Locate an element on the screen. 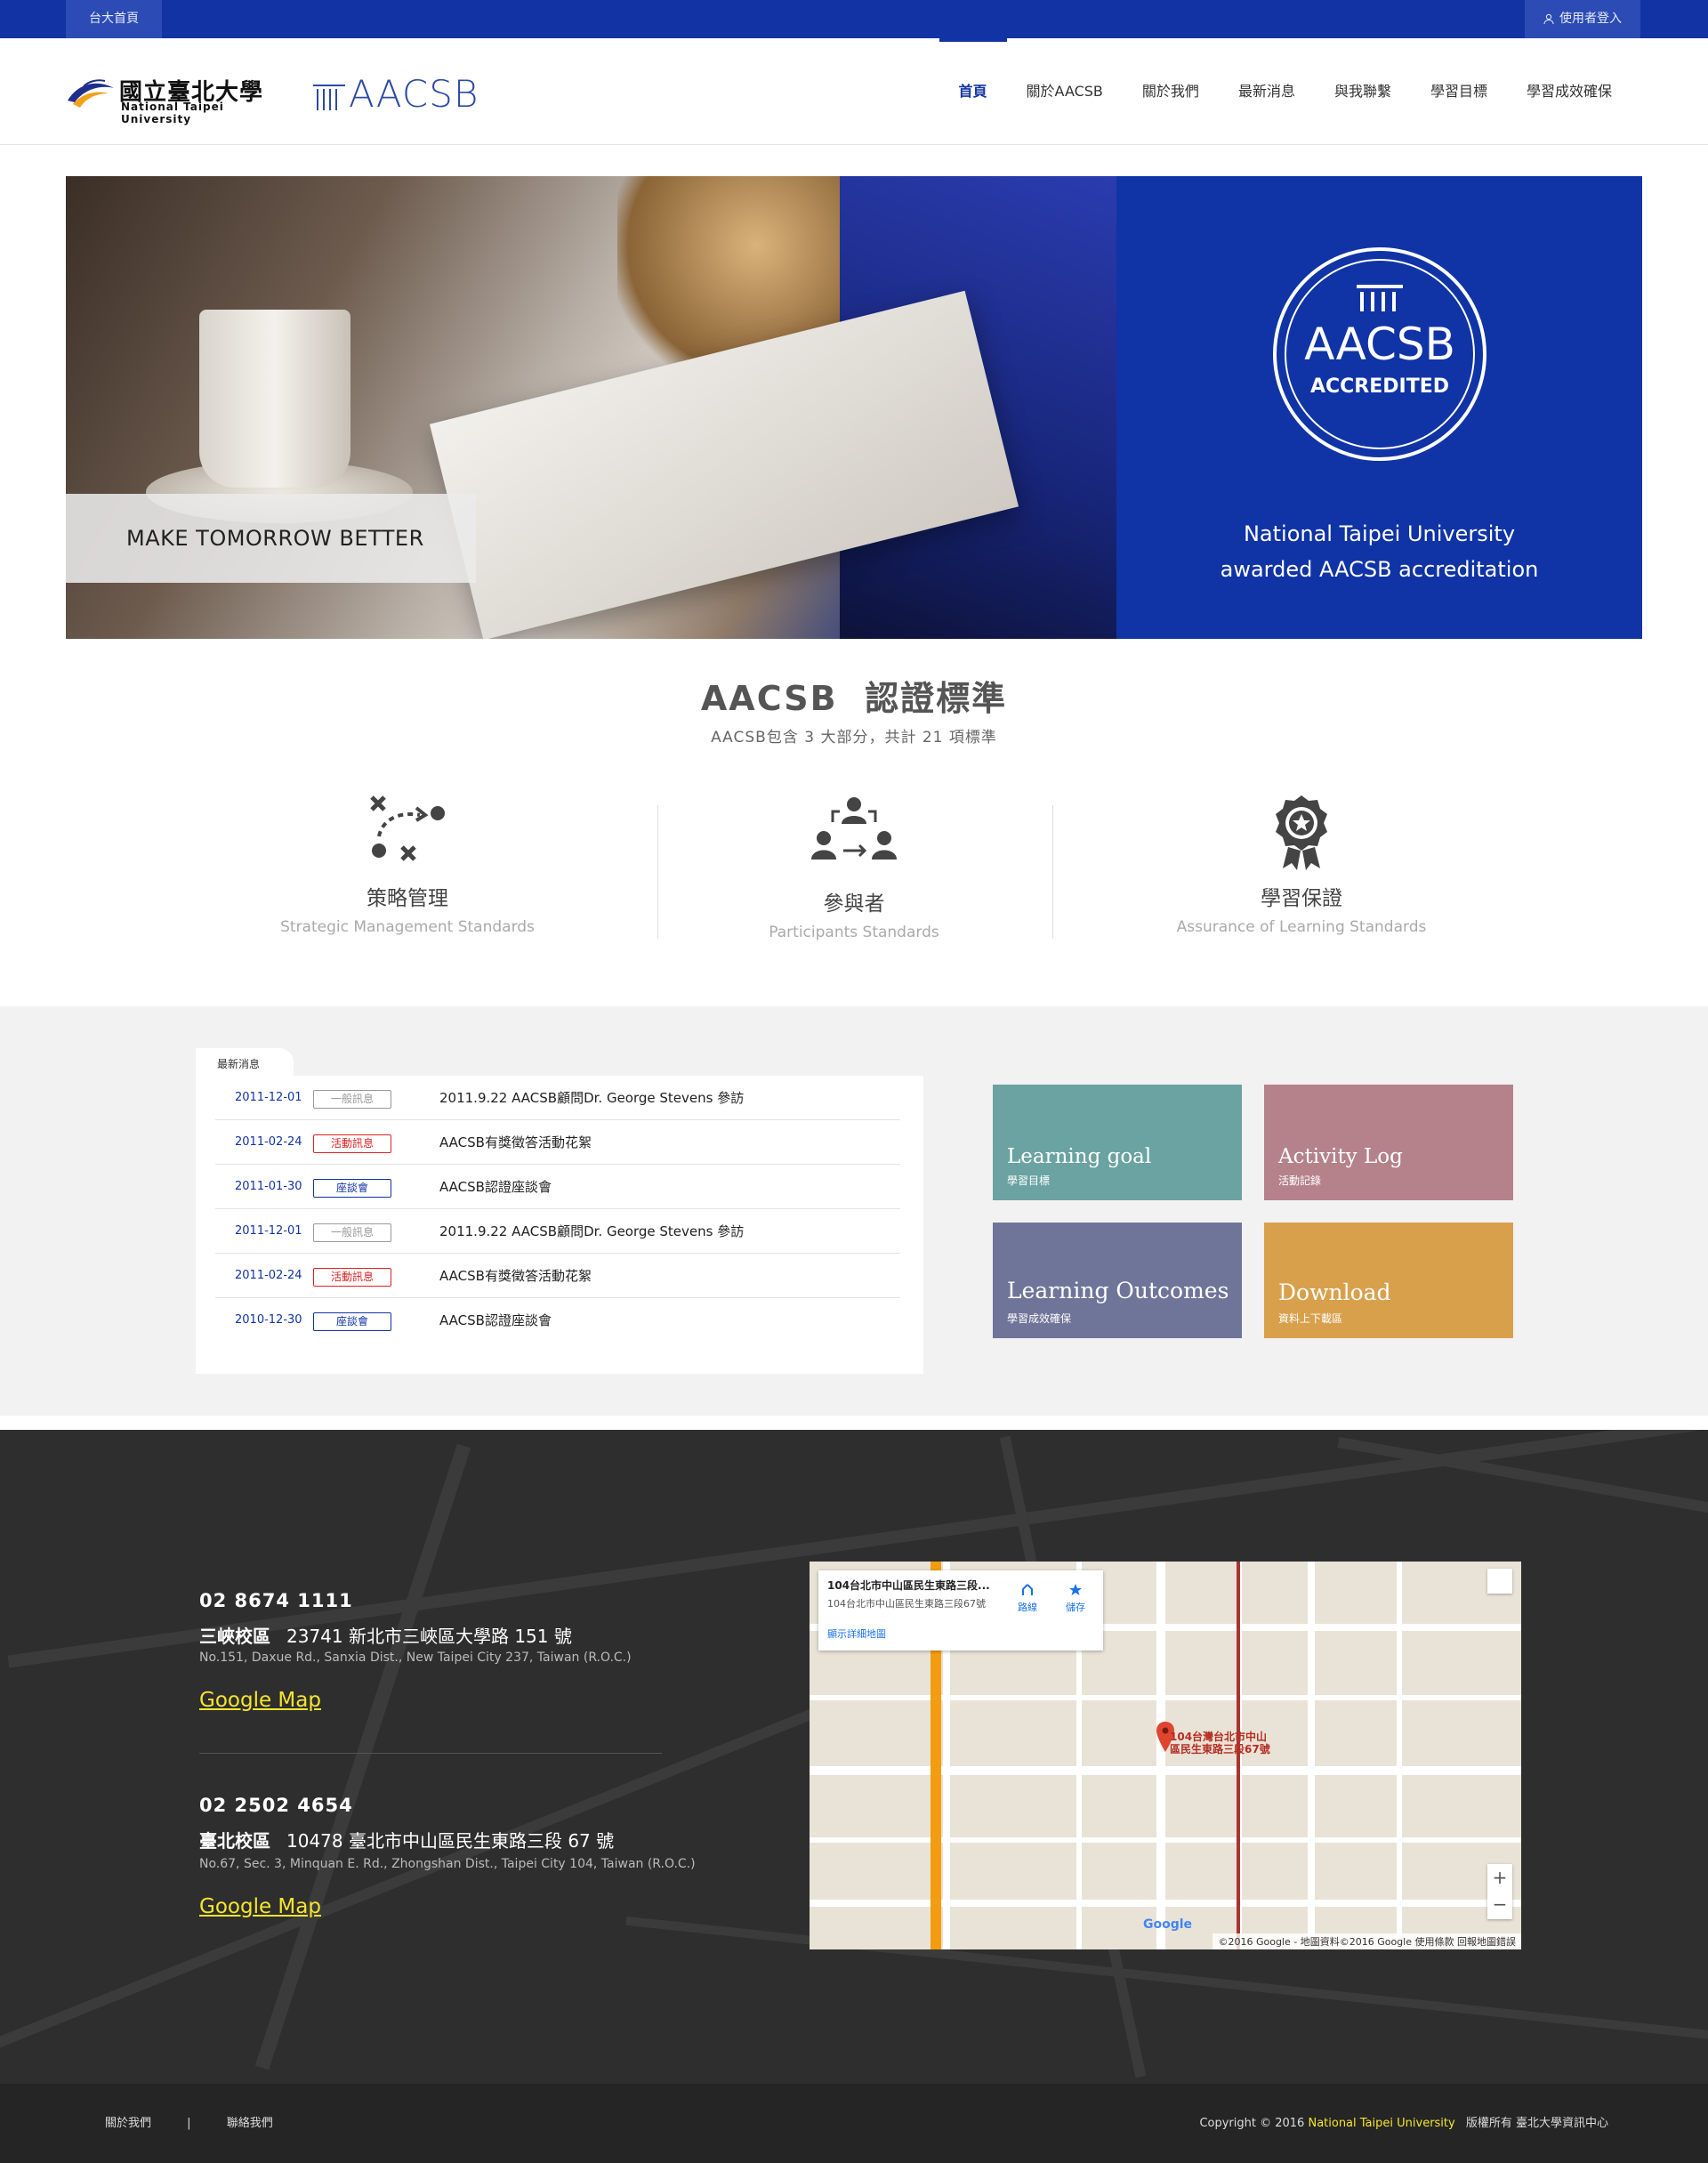 This screenshot has height=2163, width=1708. nav-learning-goal: 學習目標 is located at coordinates (1459, 91).